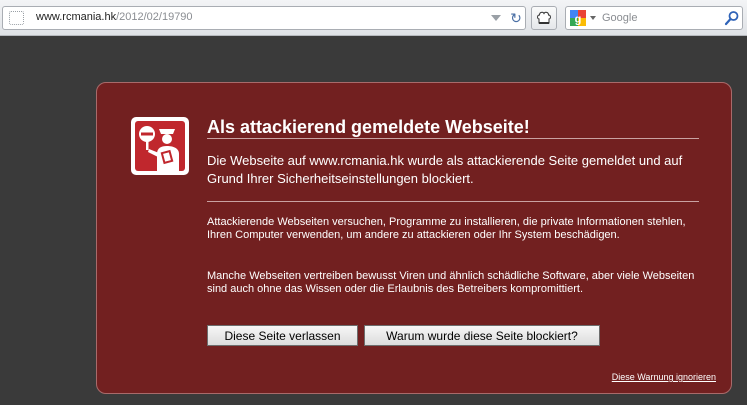 This screenshot has height=405, width=747. Describe the element at coordinates (282, 335) in the screenshot. I see `leave-page-button: Diese Seite verlassen` at that location.